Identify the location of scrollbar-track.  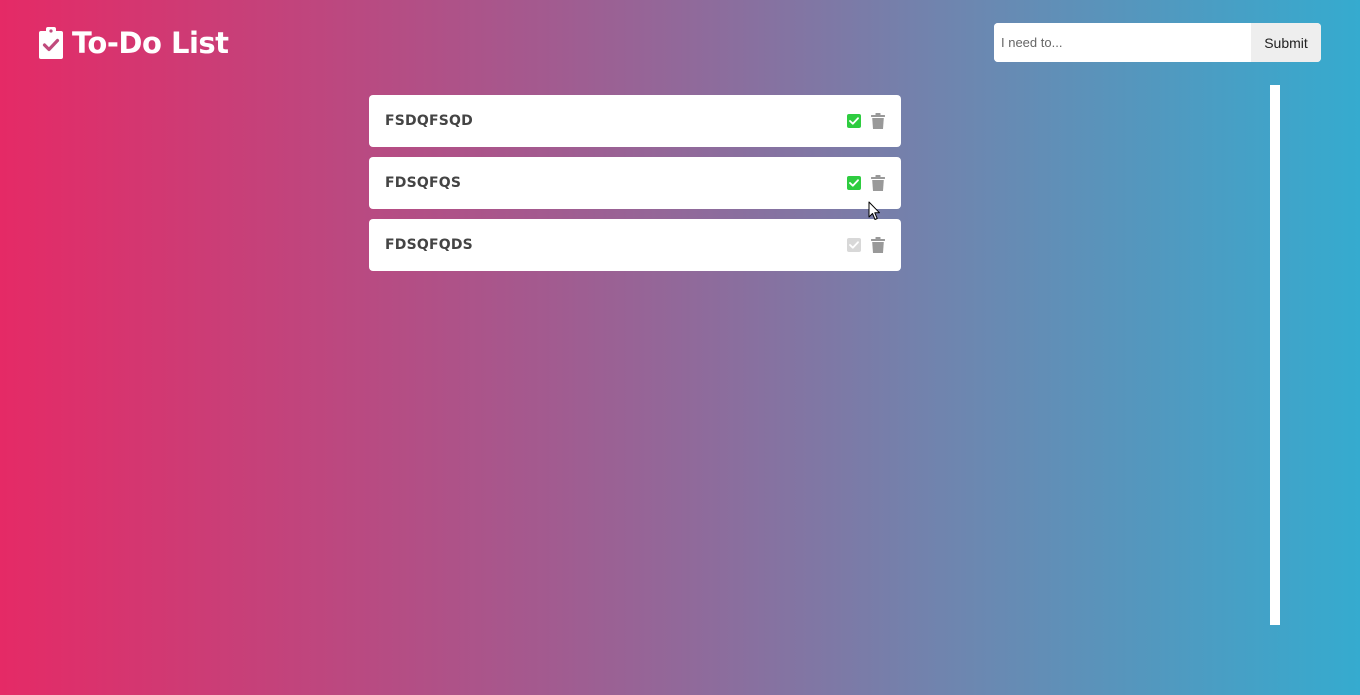
(1275, 355).